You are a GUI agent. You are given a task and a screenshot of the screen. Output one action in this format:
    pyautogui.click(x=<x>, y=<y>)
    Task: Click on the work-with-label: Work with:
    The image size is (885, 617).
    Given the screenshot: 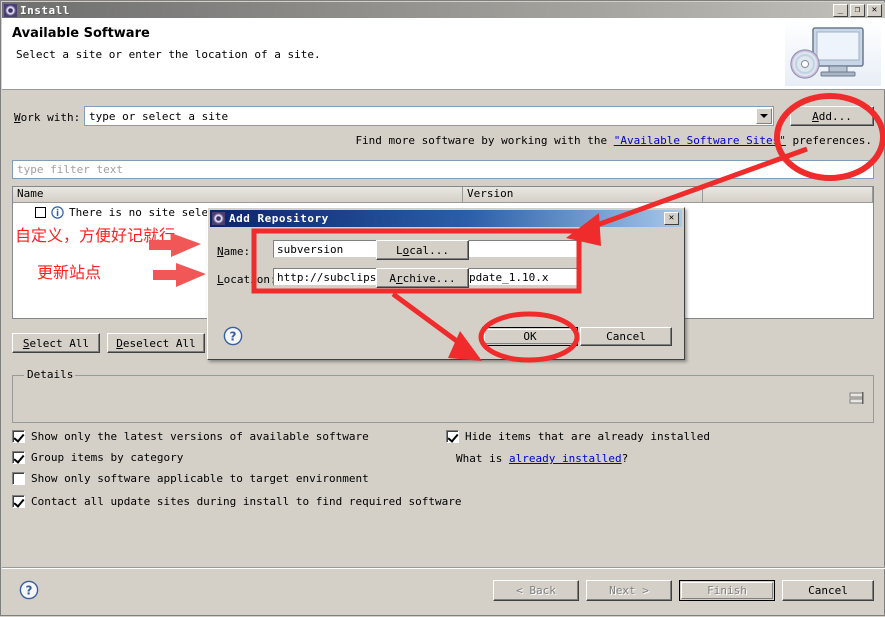 What is the action you would take?
    pyautogui.click(x=47, y=117)
    